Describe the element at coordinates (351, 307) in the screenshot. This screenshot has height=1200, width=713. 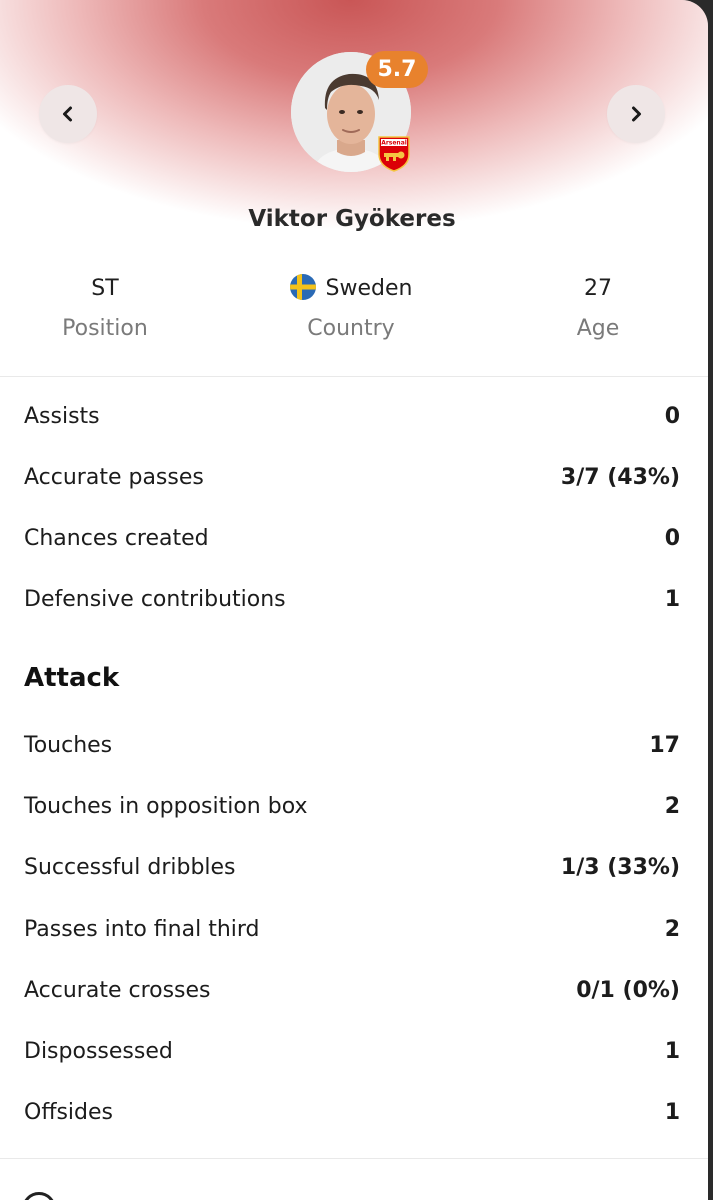
I see `country-info: Sweden Country` at that location.